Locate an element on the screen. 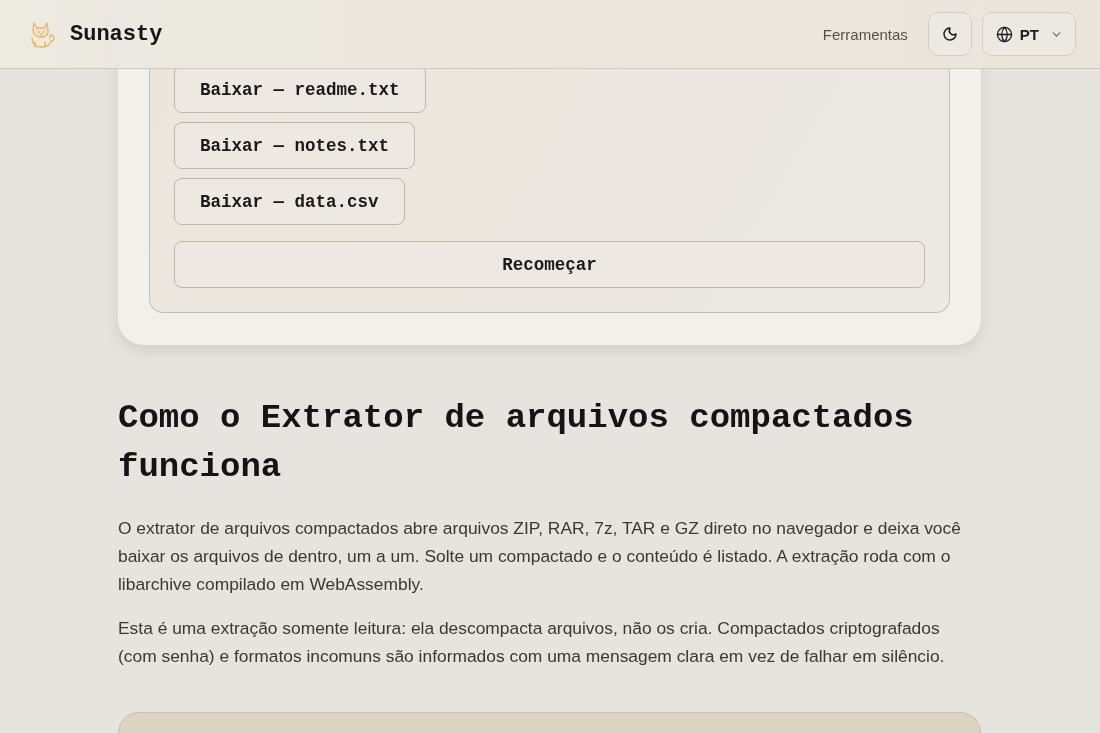 The width and height of the screenshot is (1100, 733). nav-link: Ferramentas is located at coordinates (865, 34).